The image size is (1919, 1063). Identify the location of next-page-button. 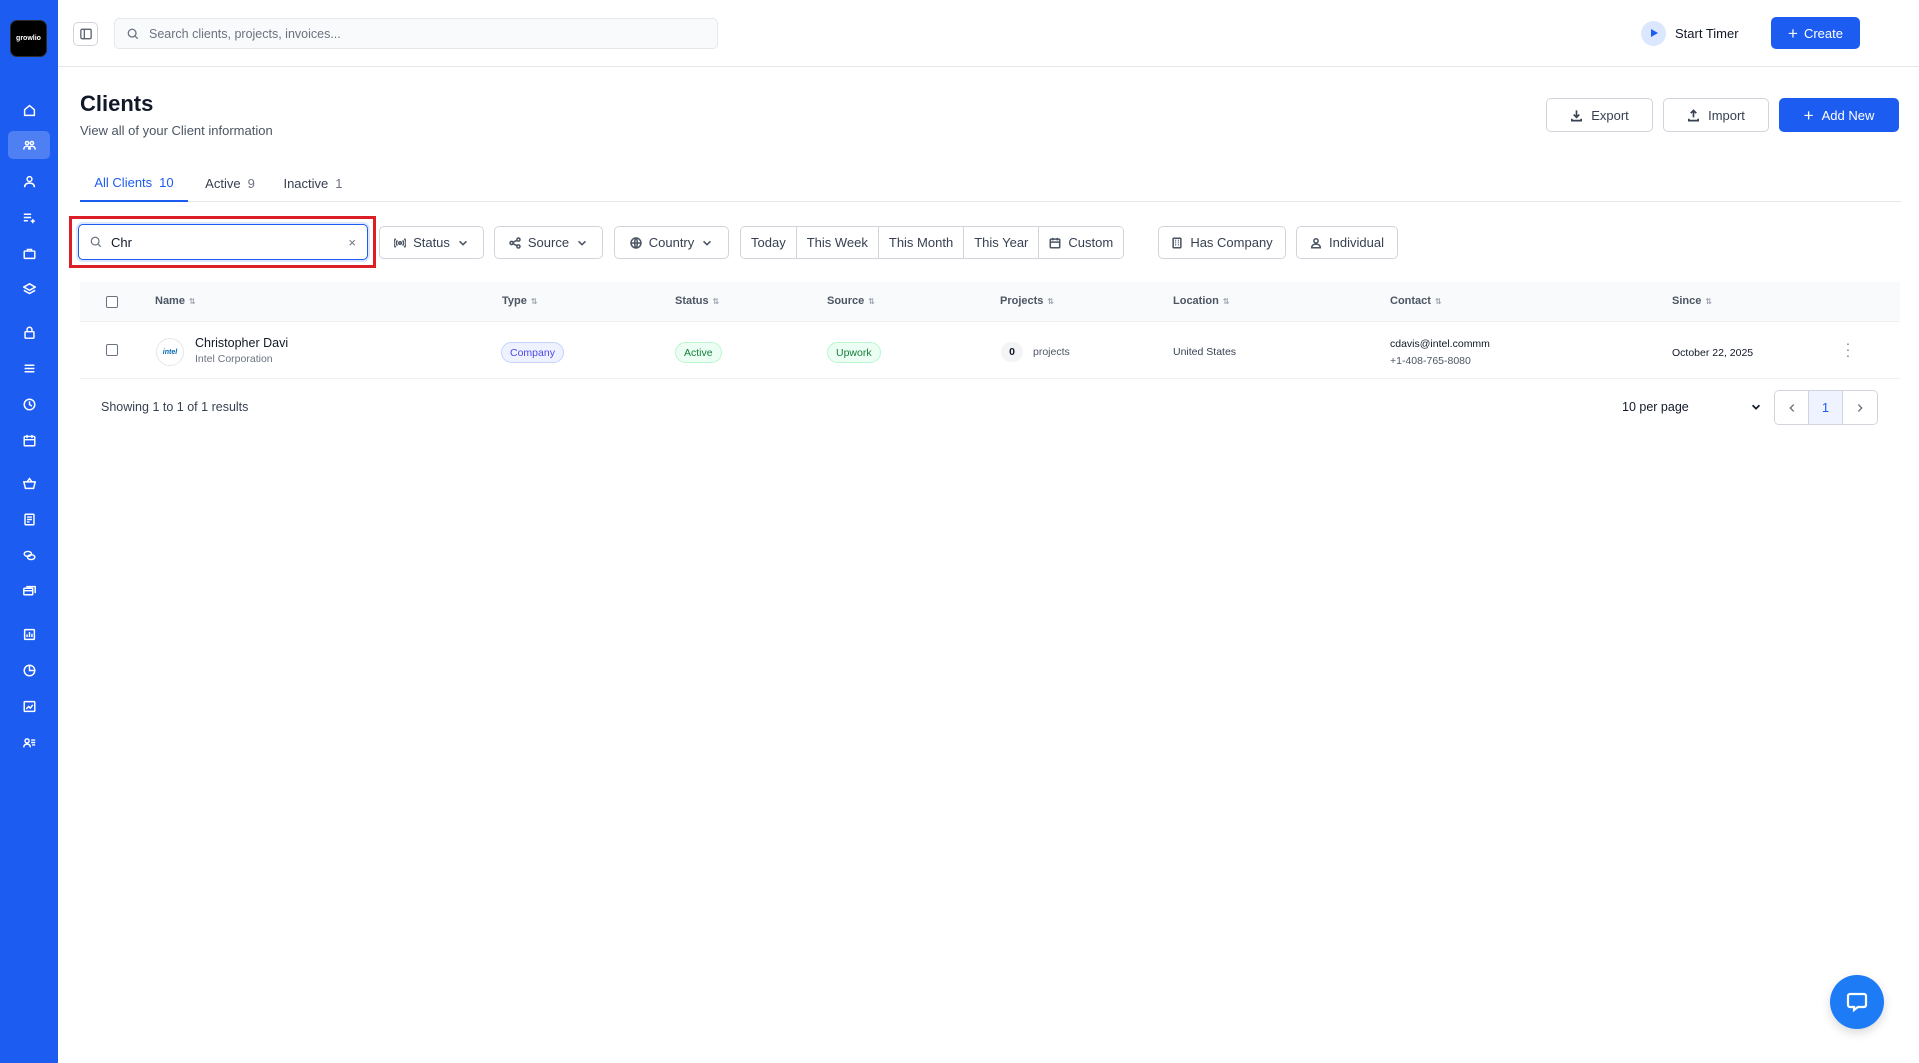
(1860, 407).